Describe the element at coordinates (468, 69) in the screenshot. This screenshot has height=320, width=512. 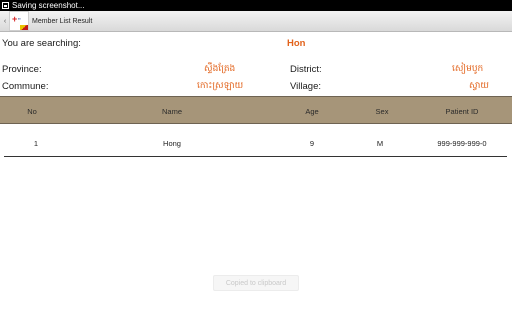
I see `district-value: សៀមបូក` at that location.